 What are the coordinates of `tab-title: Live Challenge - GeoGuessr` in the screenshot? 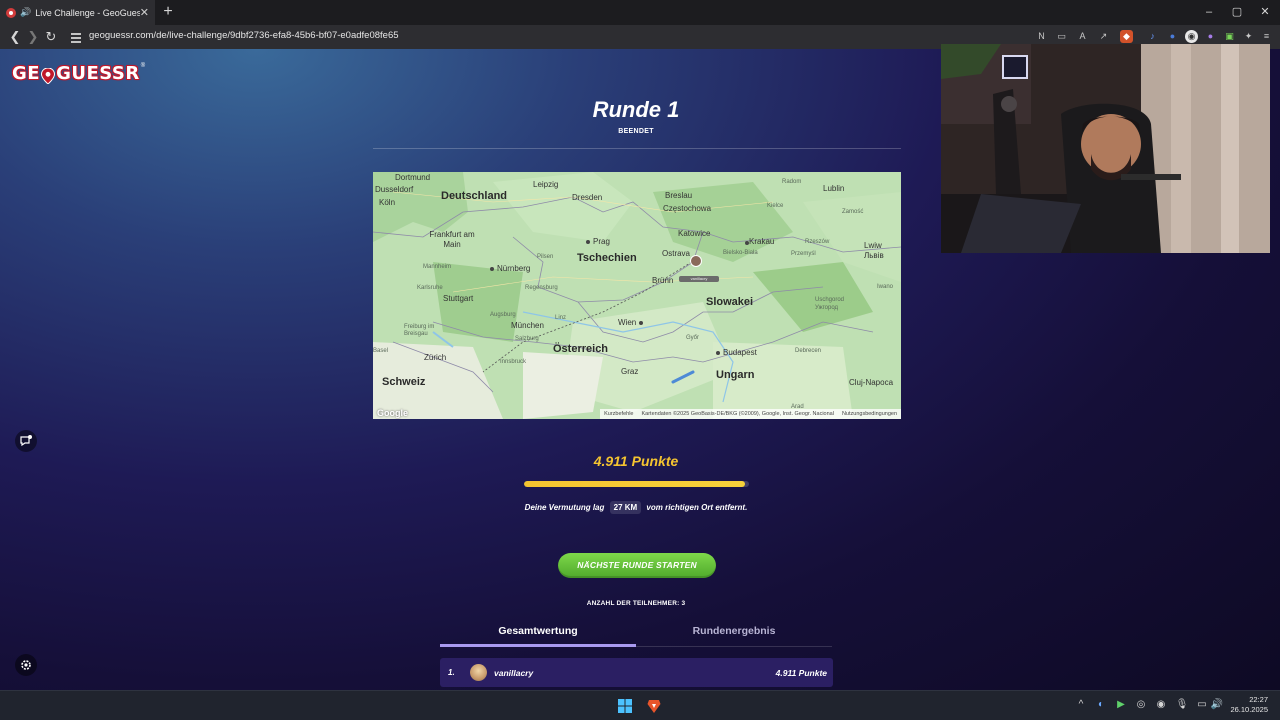 It's located at (87, 12).